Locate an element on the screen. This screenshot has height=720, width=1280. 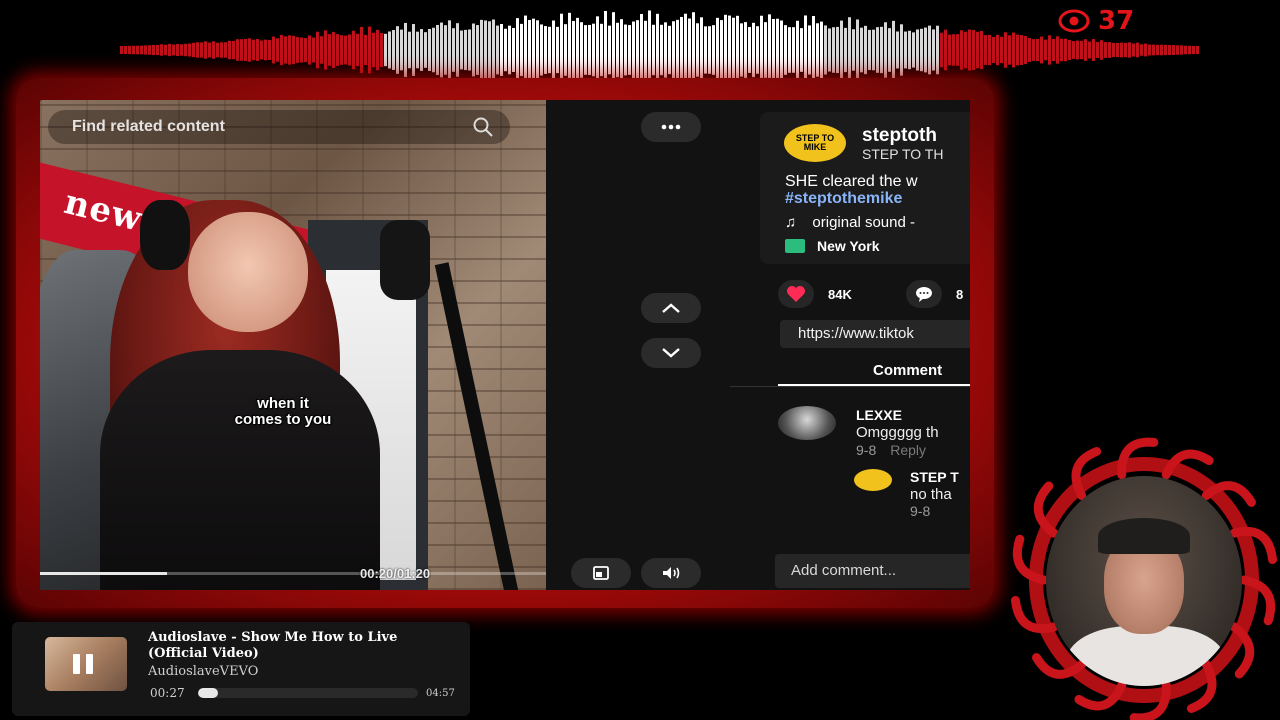
video-progress-bar is located at coordinates (293, 573).